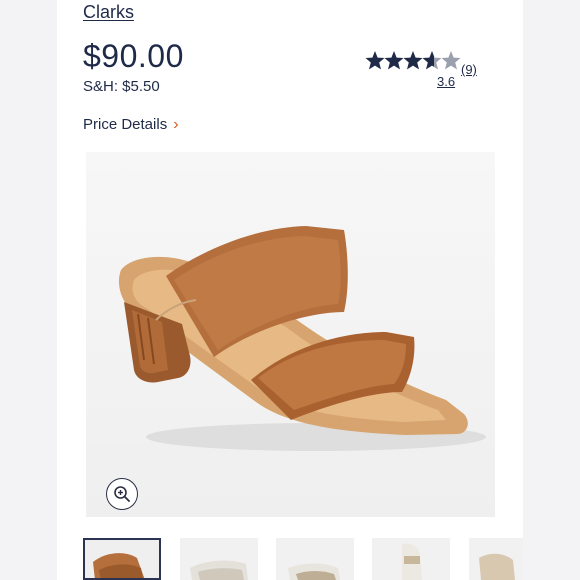 This screenshot has height=580, width=580. Describe the element at coordinates (108, 12) in the screenshot. I see `brand-link: Clarks` at that location.